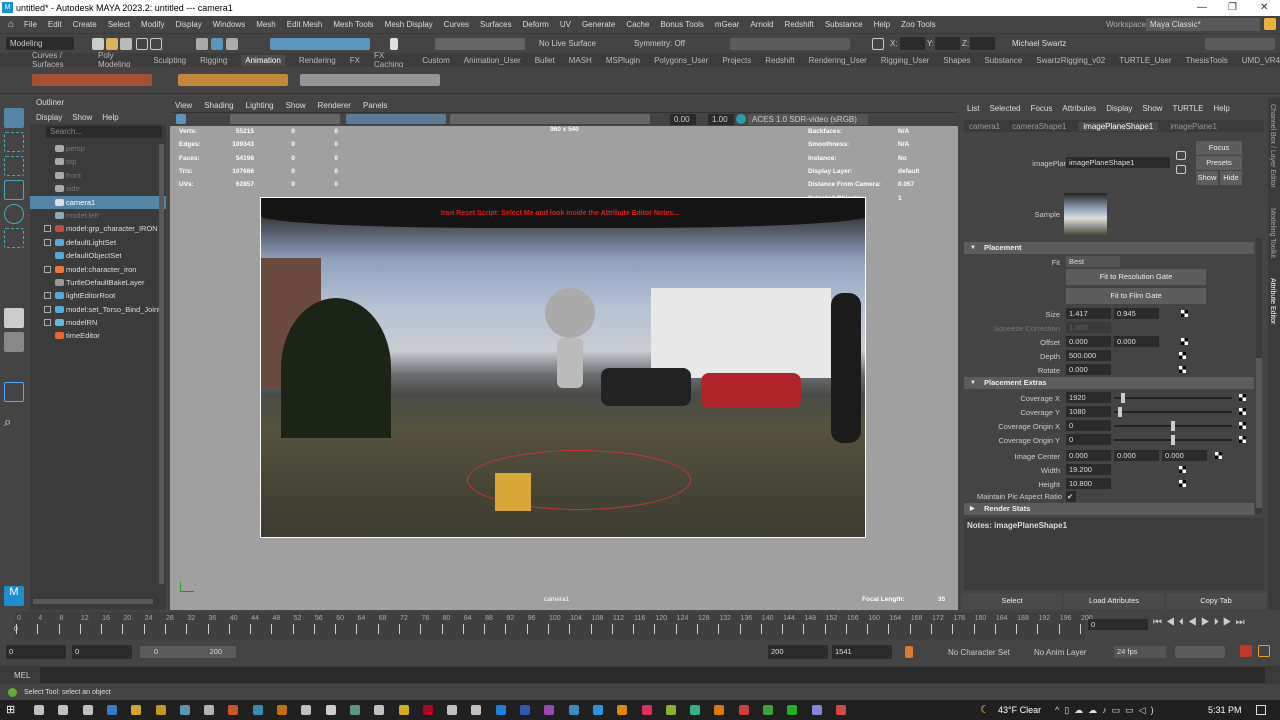 The width and height of the screenshot is (1280, 720). What do you see at coordinates (1272, 301) in the screenshot?
I see `attribute-editor-tab: Attribute Editor` at bounding box center [1272, 301].